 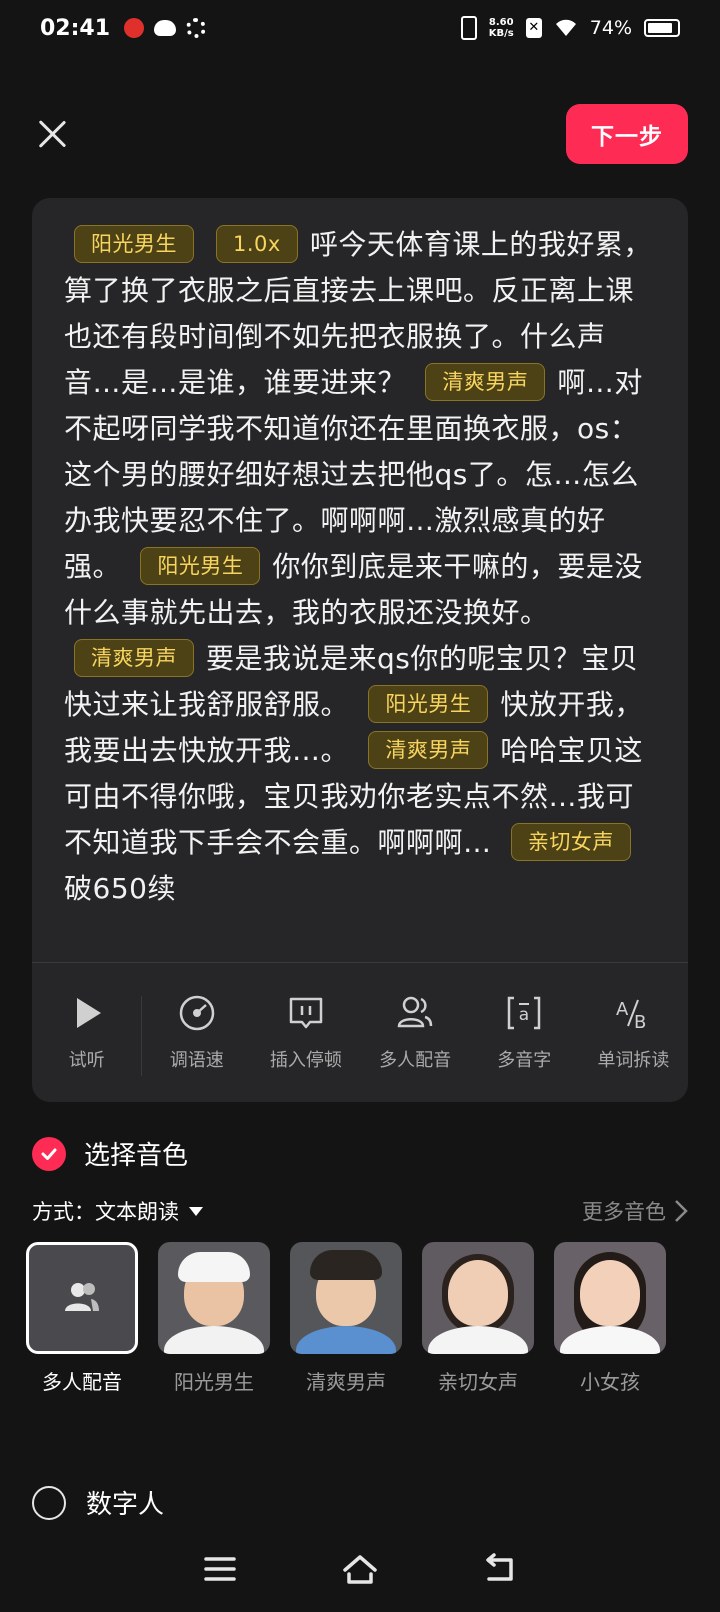 I want to click on cloud-icon, so click(x=165, y=28).